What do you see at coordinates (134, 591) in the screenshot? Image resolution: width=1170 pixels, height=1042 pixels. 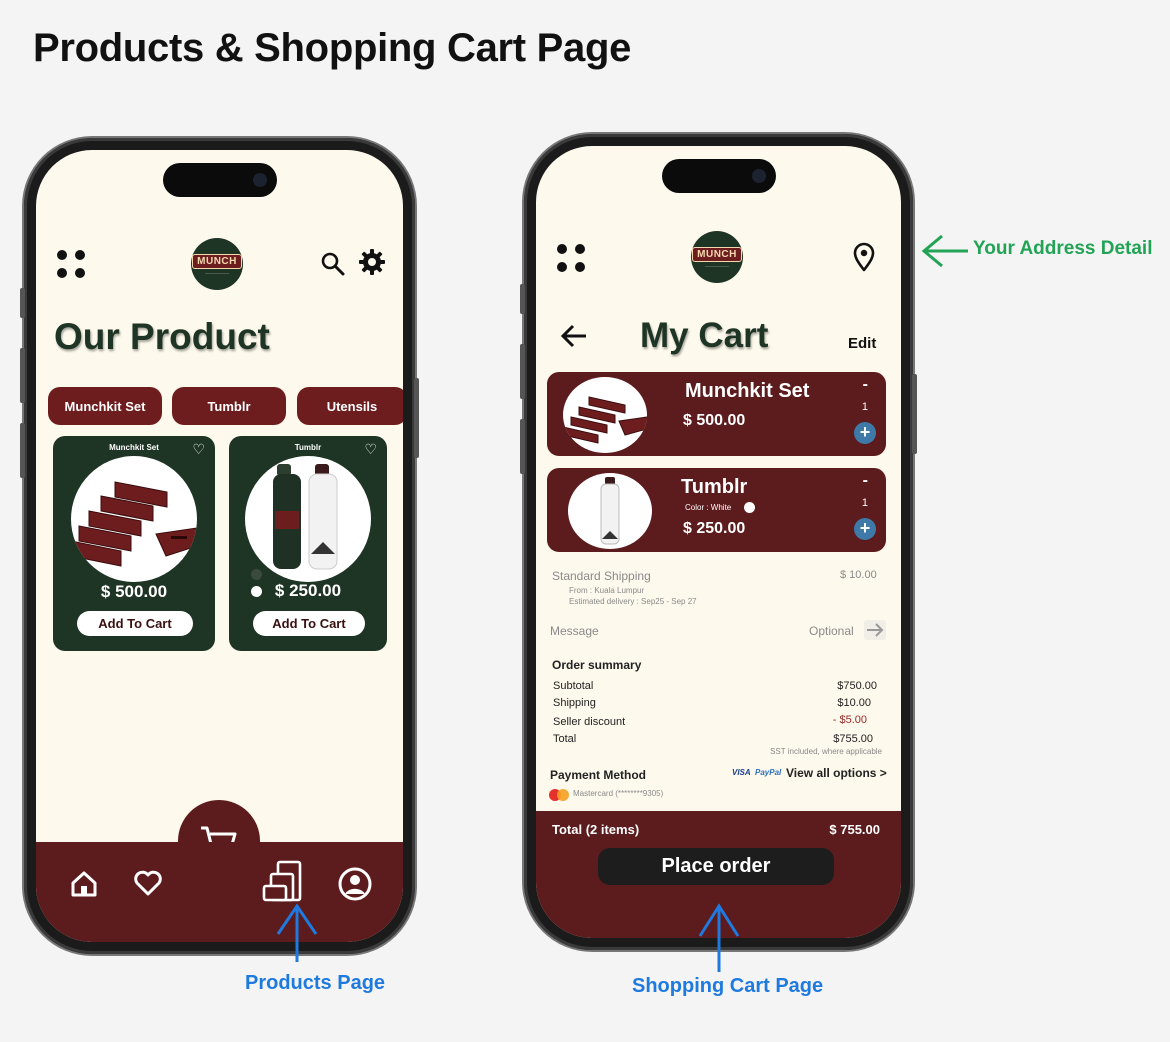 I see `product-price: $ 500.00` at bounding box center [134, 591].